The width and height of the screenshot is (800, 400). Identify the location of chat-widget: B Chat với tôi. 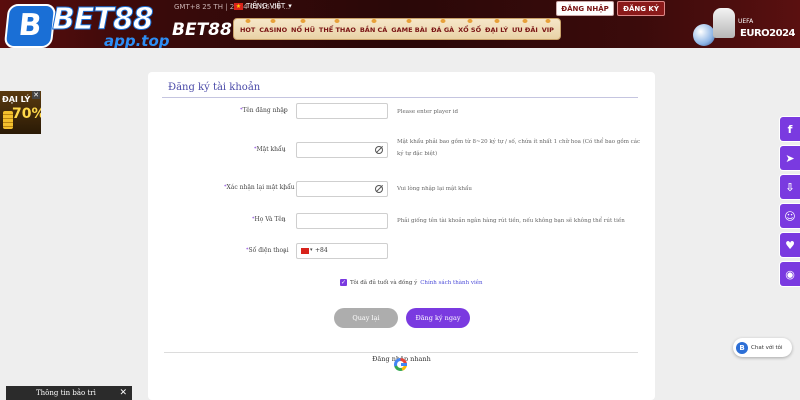
(762, 347).